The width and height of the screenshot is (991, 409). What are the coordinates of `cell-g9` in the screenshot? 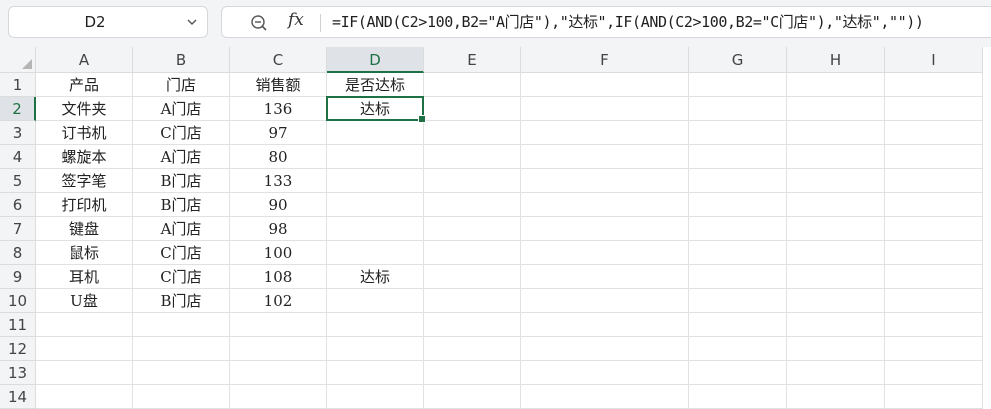 It's located at (738, 277).